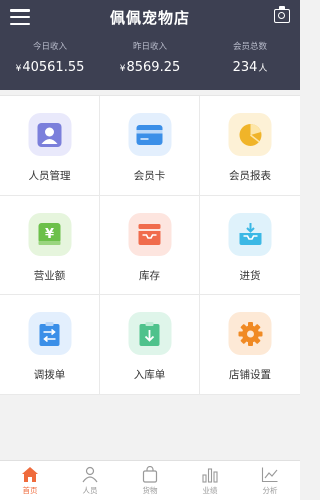  What do you see at coordinates (49, 176) in the screenshot?
I see `grid-item-label: 人员管理` at bounding box center [49, 176].